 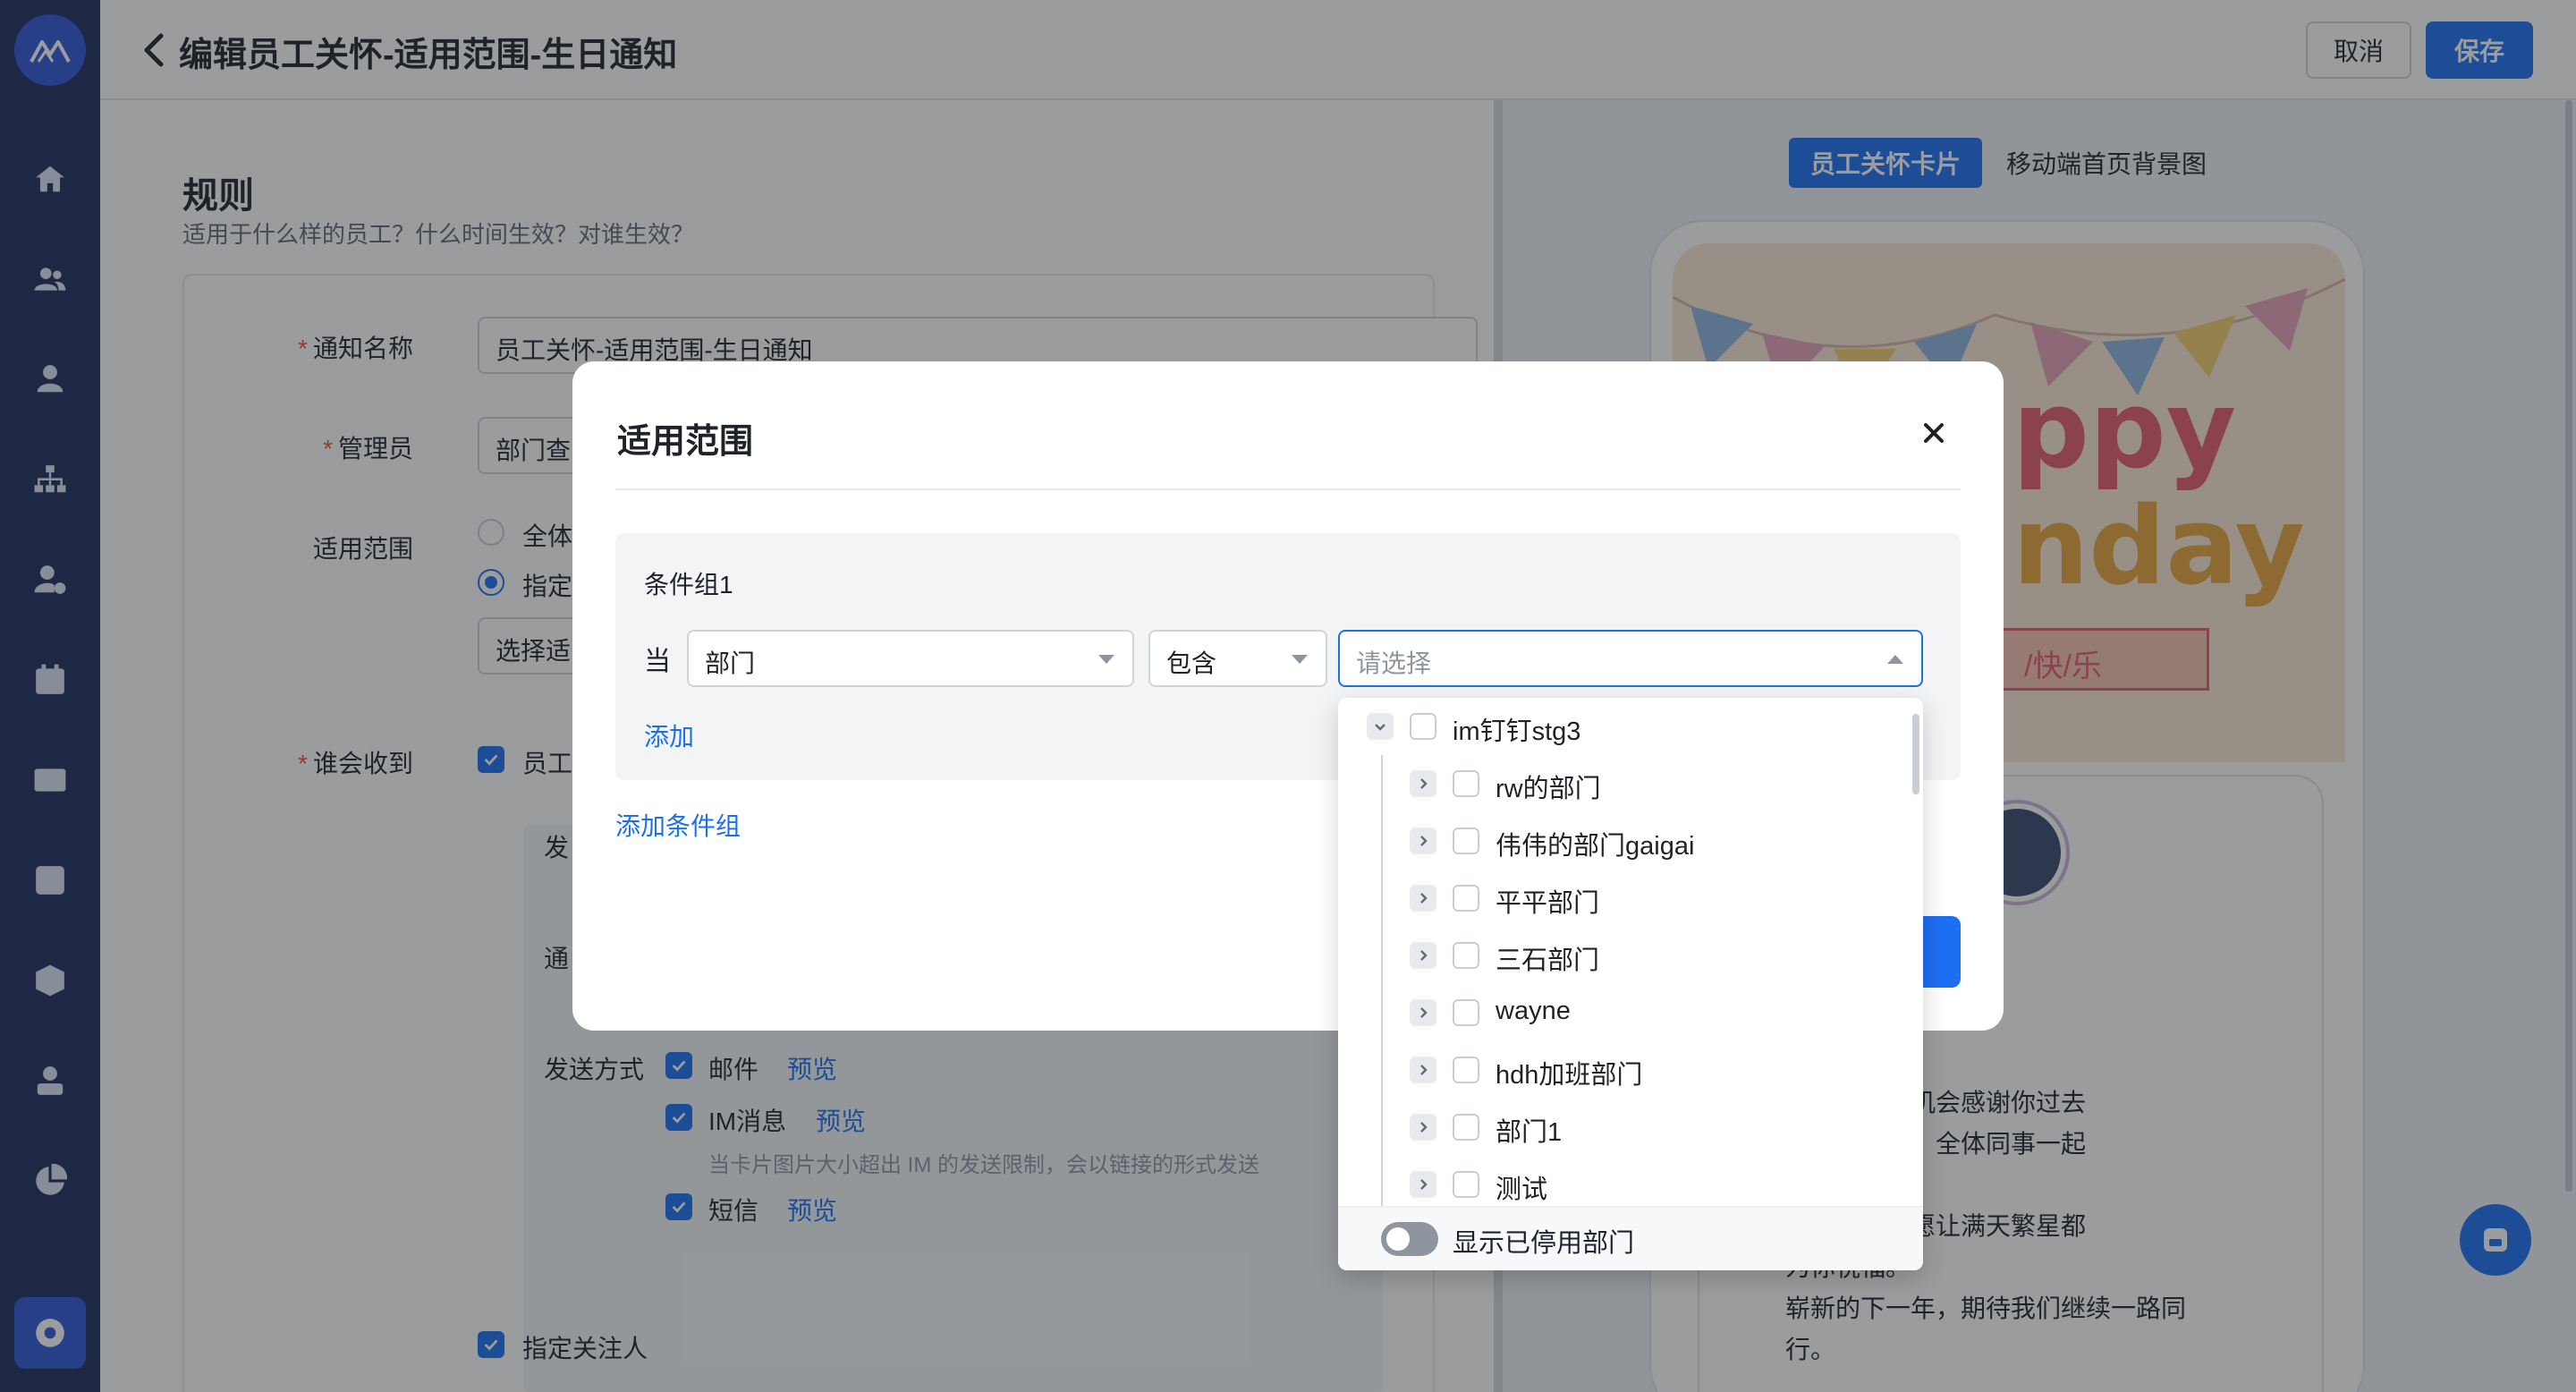 What do you see at coordinates (657, 661) in the screenshot?
I see `when-label: 当` at bounding box center [657, 661].